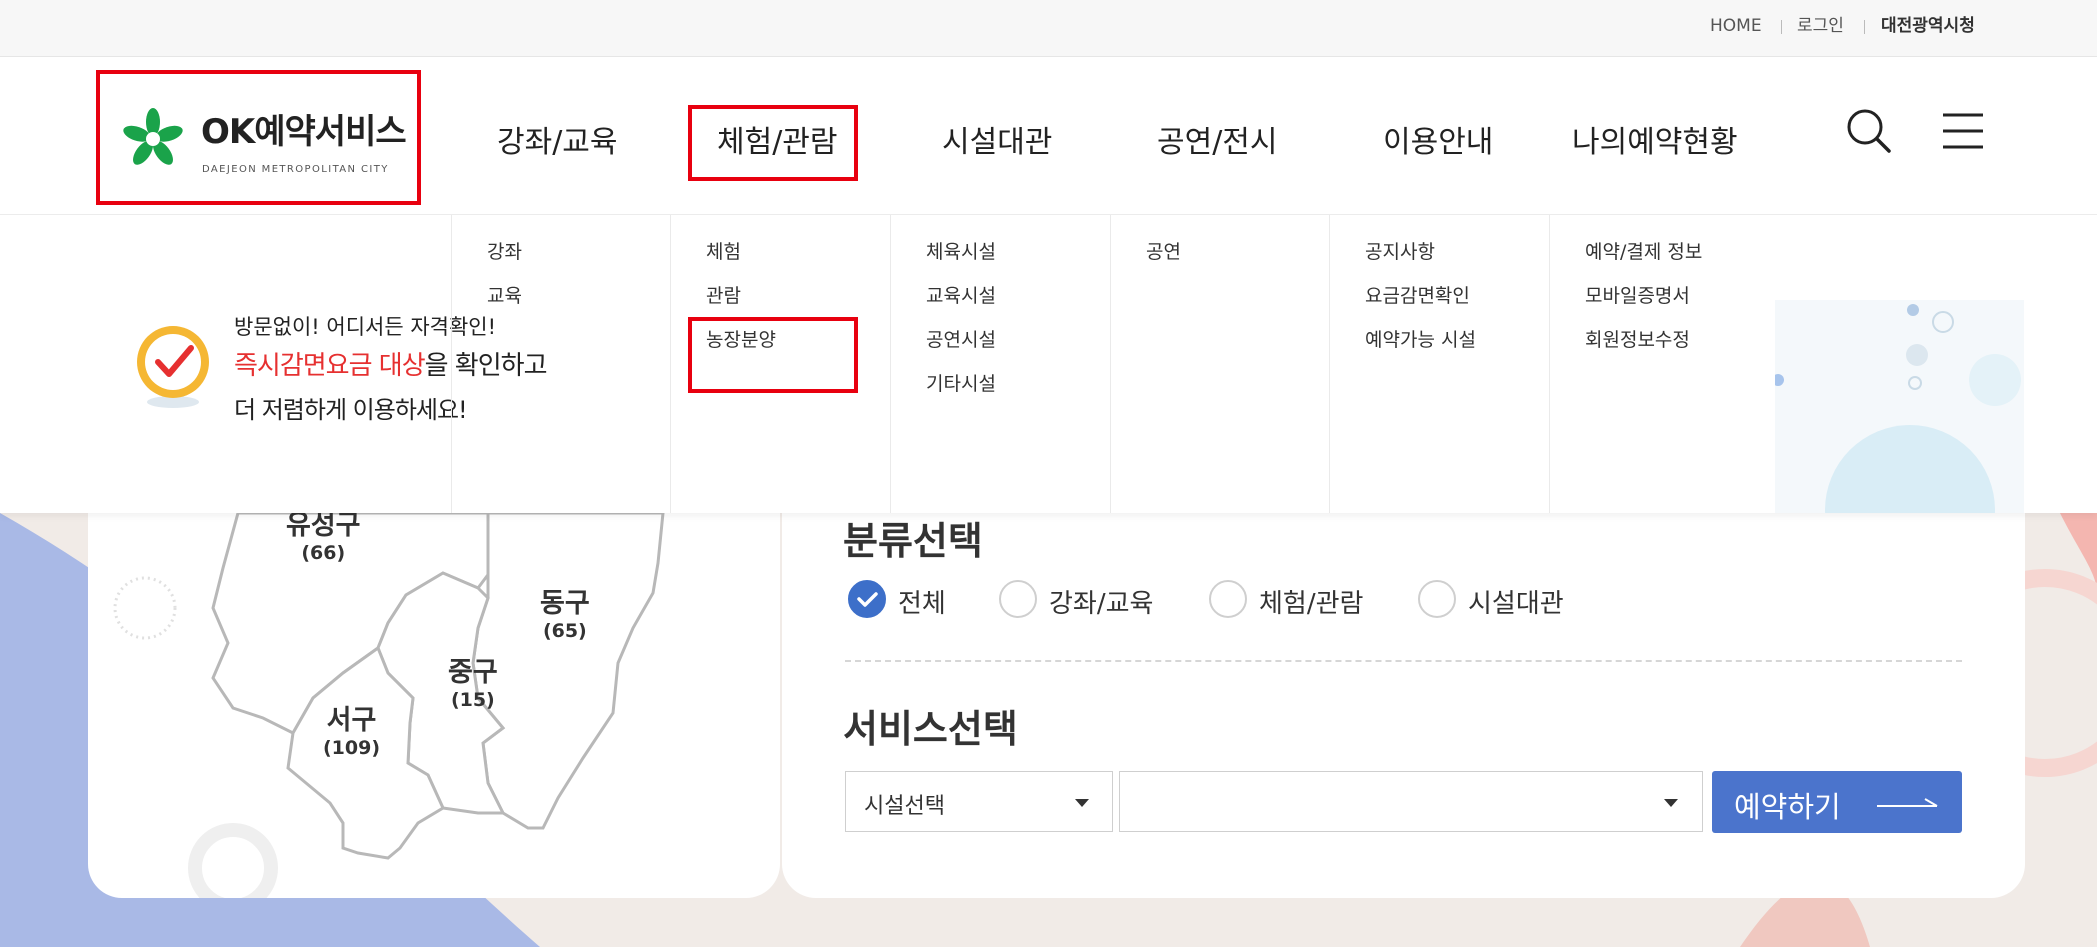  Describe the element at coordinates (1400, 250) in the screenshot. I see `submenu-item: 공지사항` at that location.